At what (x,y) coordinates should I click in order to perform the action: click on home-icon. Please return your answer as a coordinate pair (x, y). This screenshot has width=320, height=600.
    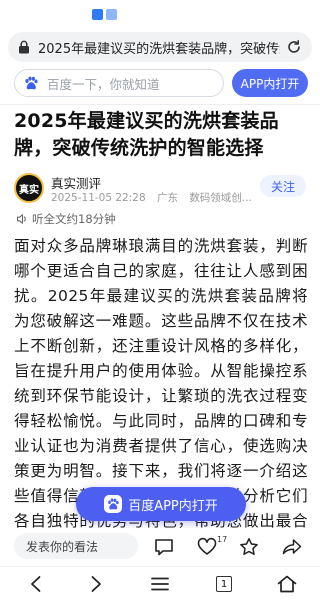
    Looking at the image, I should click on (287, 584).